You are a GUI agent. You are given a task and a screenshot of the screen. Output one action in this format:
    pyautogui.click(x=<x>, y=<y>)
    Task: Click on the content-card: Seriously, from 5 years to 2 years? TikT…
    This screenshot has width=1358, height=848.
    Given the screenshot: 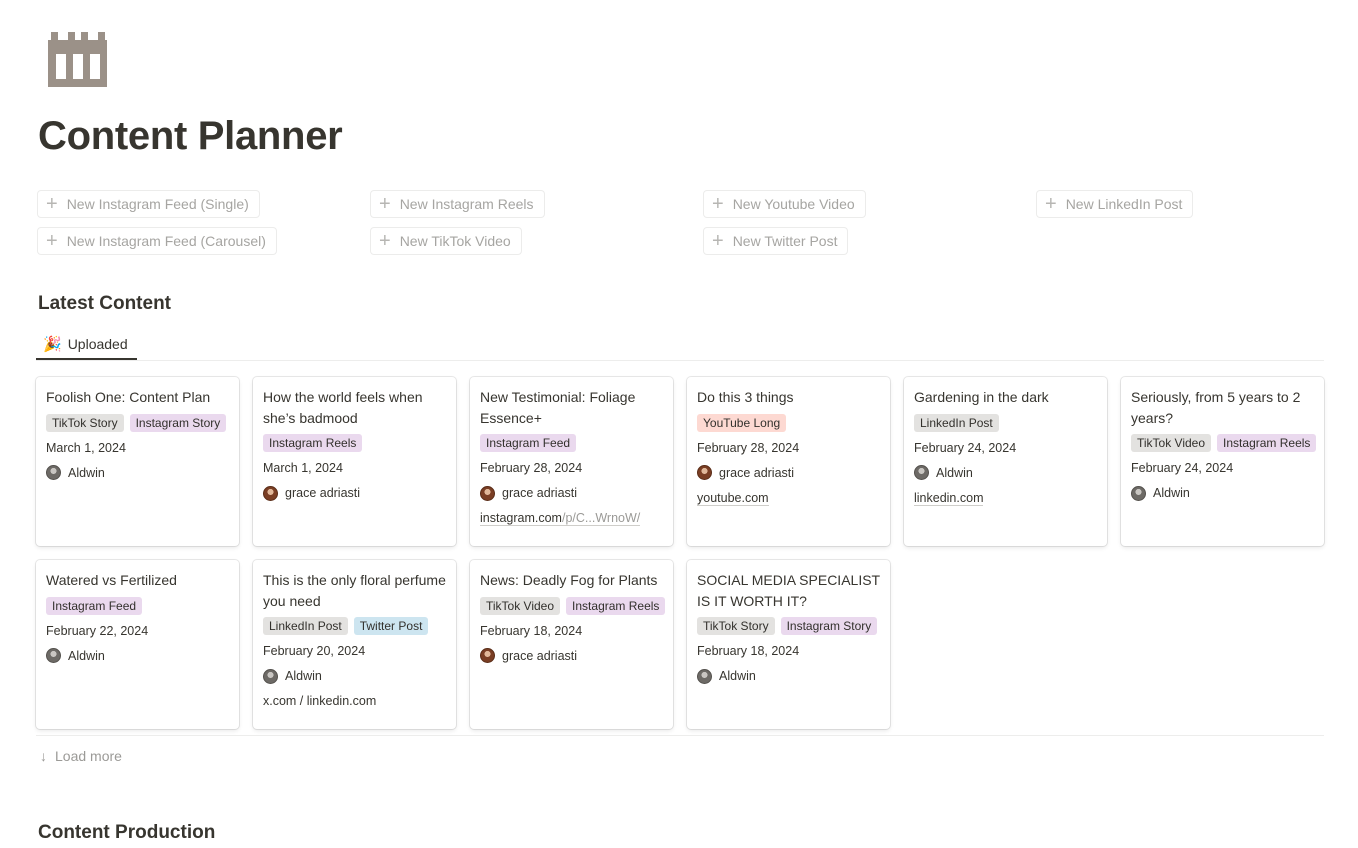 What is the action you would take?
    pyautogui.click(x=1222, y=461)
    